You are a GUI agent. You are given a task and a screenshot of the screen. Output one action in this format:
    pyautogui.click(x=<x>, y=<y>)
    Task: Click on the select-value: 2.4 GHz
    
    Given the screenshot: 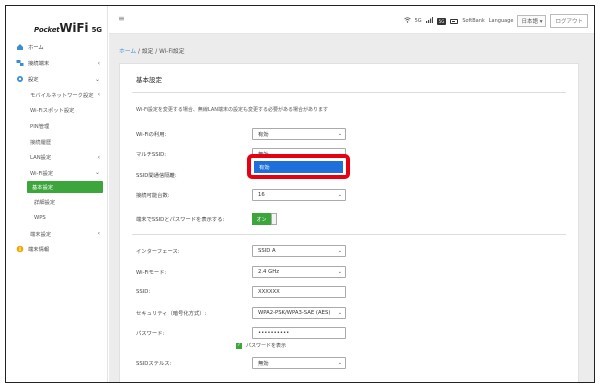 What is the action you would take?
    pyautogui.click(x=268, y=272)
    